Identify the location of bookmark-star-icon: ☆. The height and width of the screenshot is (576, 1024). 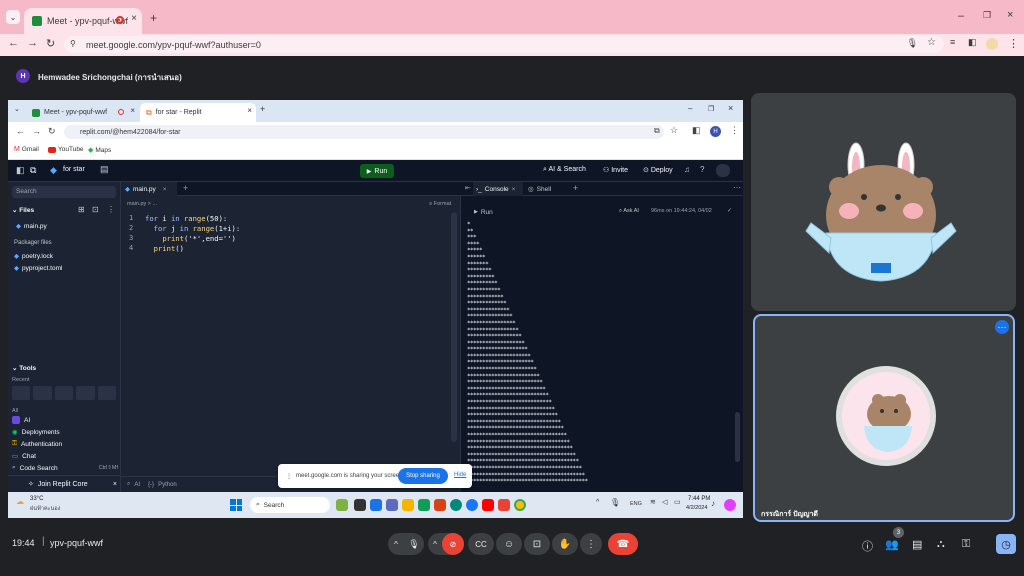
(931, 42).